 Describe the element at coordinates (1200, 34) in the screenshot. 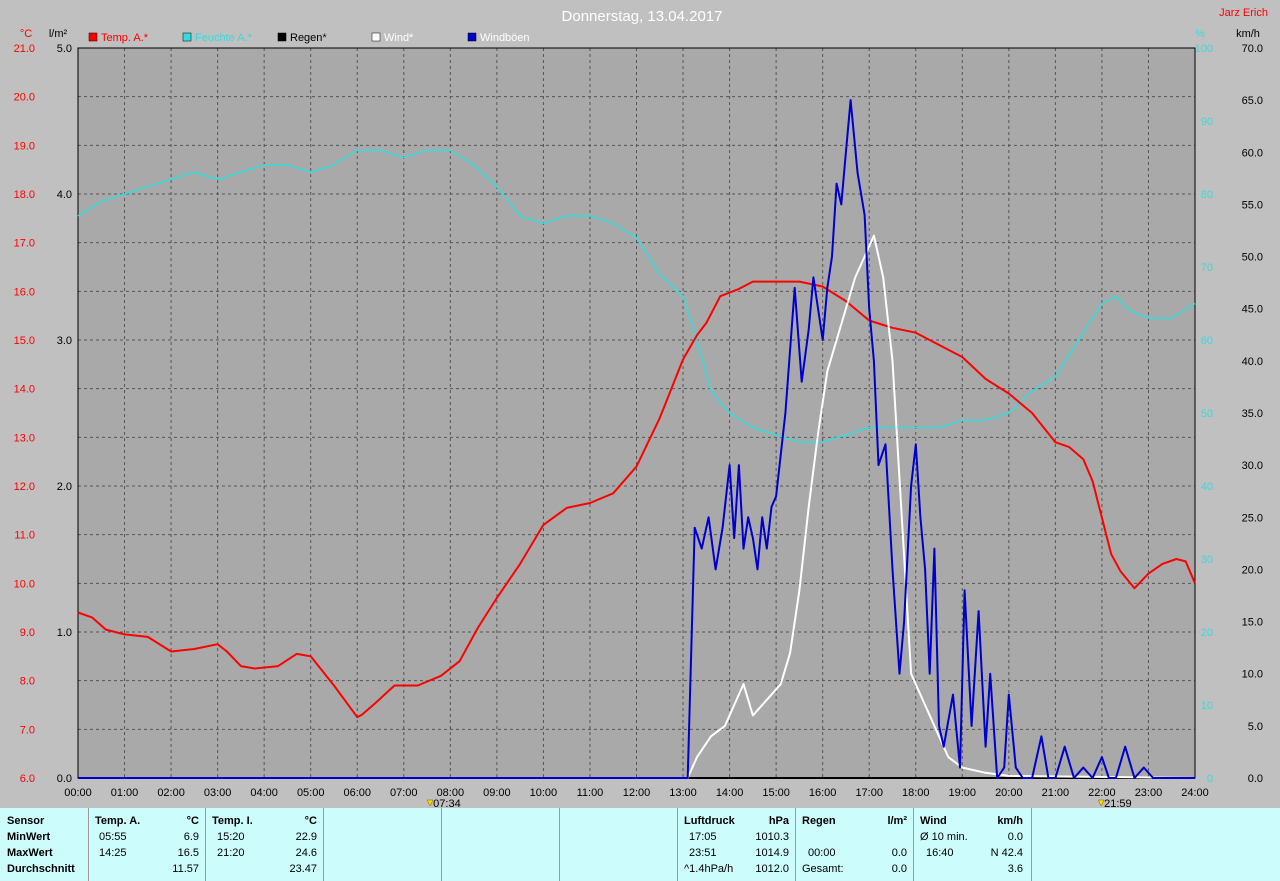

I see `humidity-axis-unit: %` at that location.